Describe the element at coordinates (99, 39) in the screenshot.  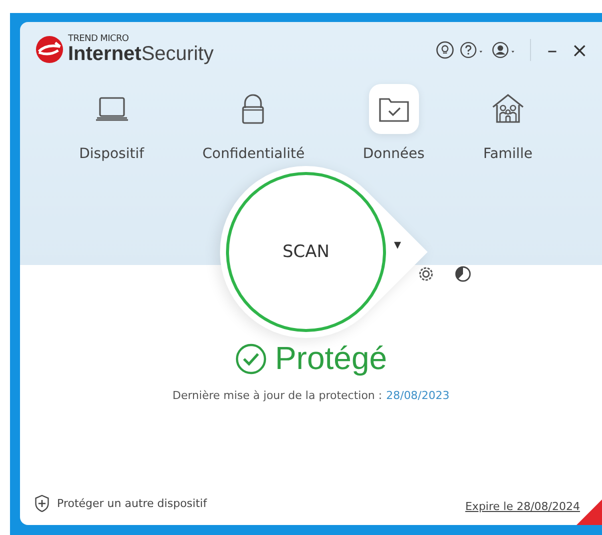
I see `company-name: TREND MICRO` at that location.